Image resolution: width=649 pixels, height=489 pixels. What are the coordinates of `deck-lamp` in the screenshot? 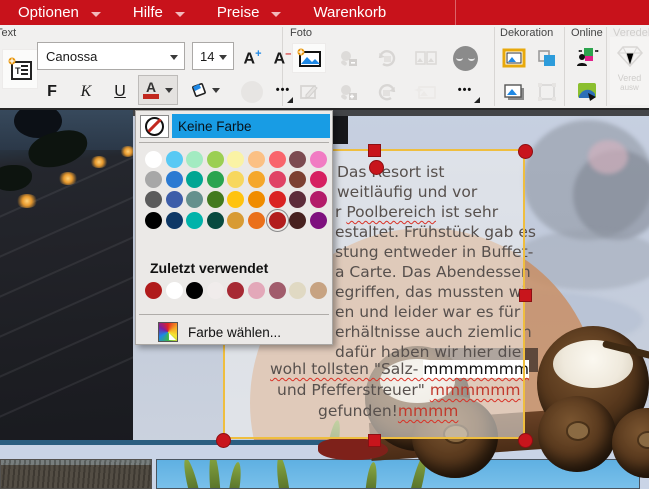 It's located at (126, 151).